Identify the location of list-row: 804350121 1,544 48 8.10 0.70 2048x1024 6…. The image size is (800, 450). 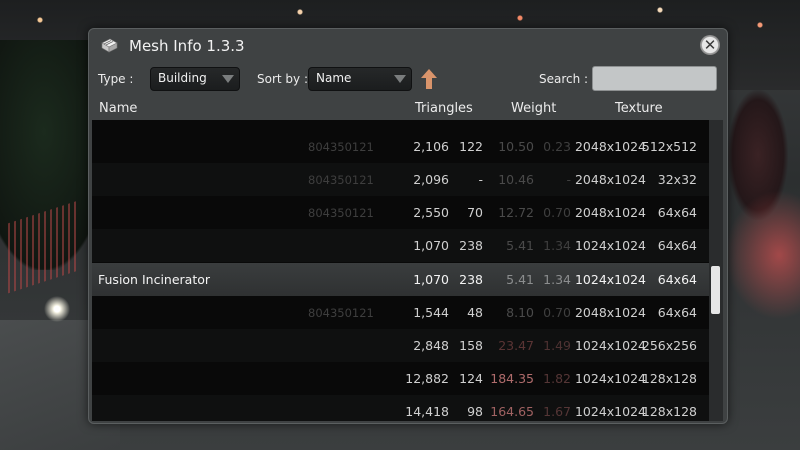
(400, 312).